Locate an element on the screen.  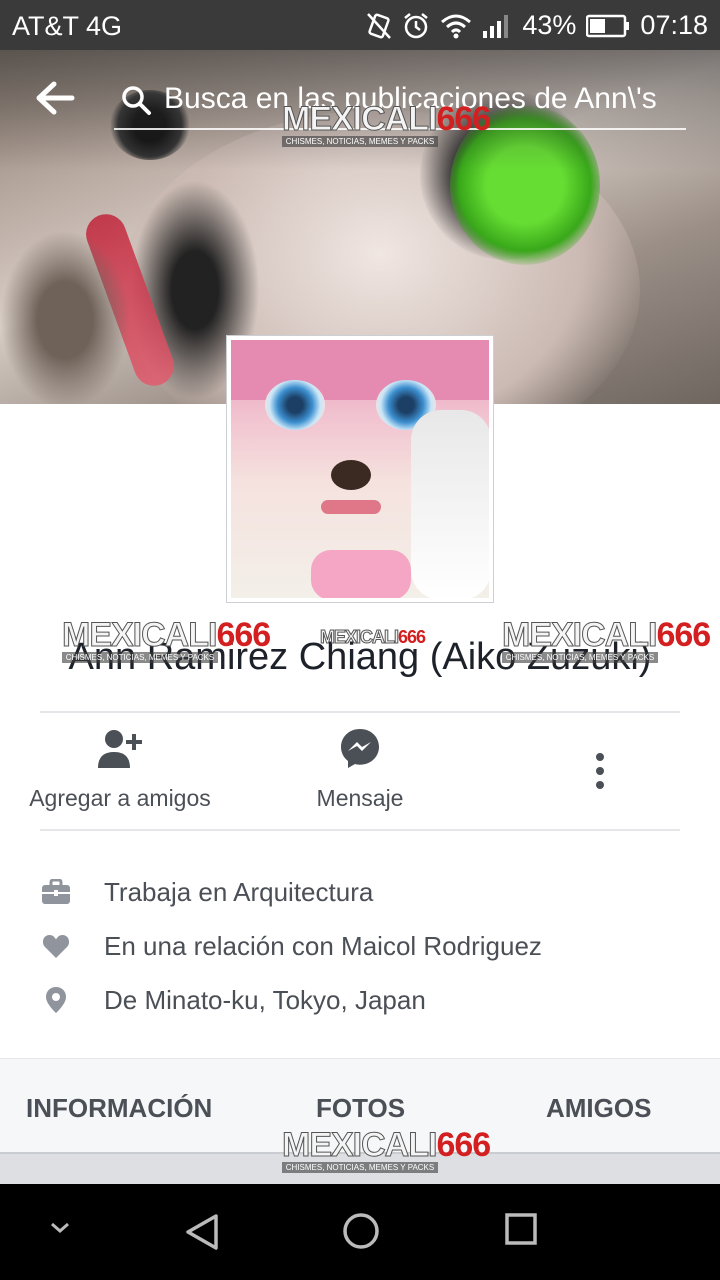
intro-work-text: Trabaja en Arquitectura is located at coordinates (239, 891).